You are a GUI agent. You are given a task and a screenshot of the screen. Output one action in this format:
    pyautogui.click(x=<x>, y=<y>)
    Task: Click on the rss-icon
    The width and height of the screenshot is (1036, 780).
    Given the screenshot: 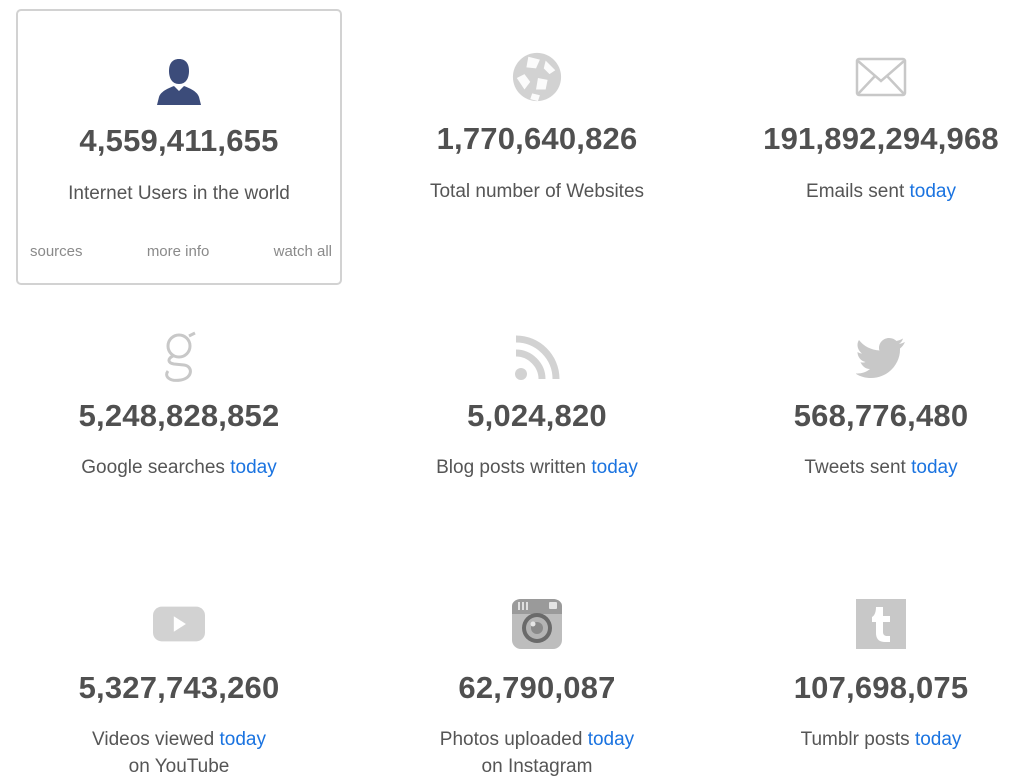 What is the action you would take?
    pyautogui.click(x=537, y=358)
    